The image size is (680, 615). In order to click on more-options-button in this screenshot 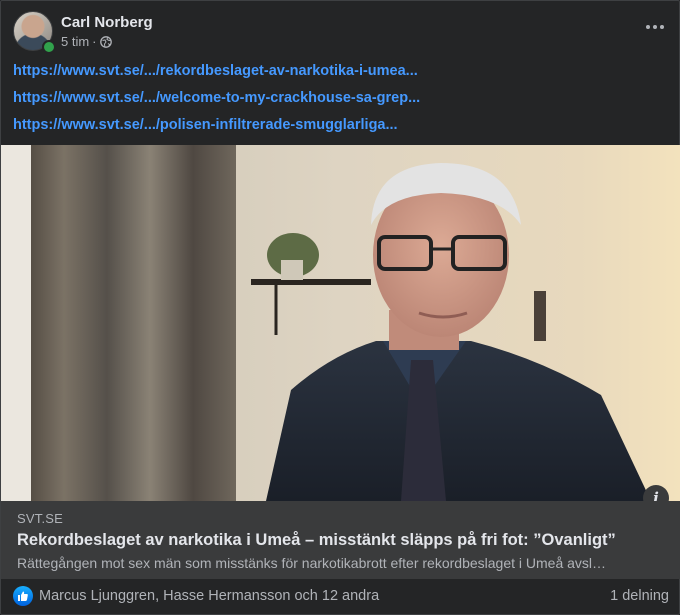, I will do `click(655, 27)`.